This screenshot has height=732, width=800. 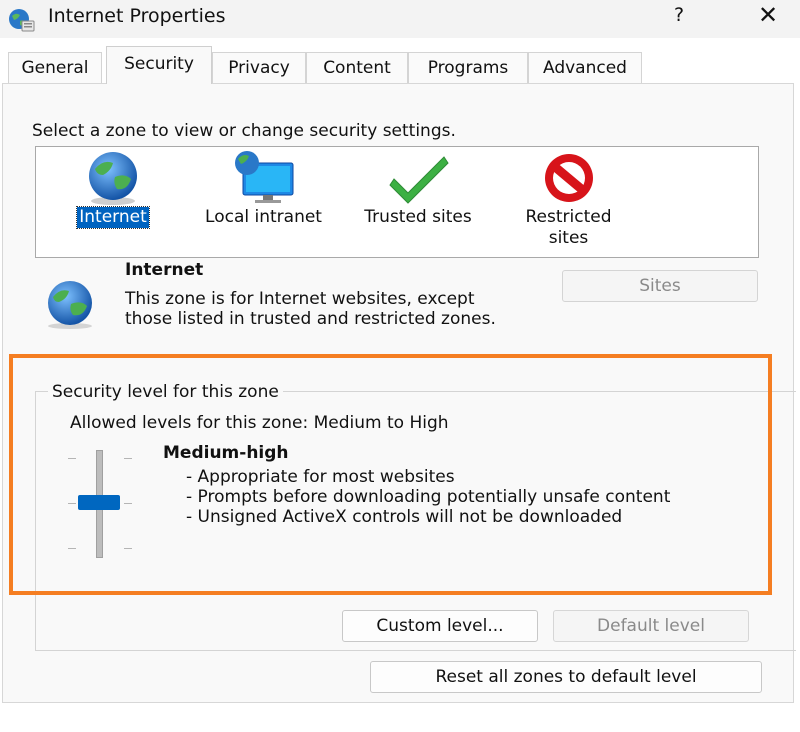 What do you see at coordinates (226, 453) in the screenshot?
I see `level-name: Medium-high` at bounding box center [226, 453].